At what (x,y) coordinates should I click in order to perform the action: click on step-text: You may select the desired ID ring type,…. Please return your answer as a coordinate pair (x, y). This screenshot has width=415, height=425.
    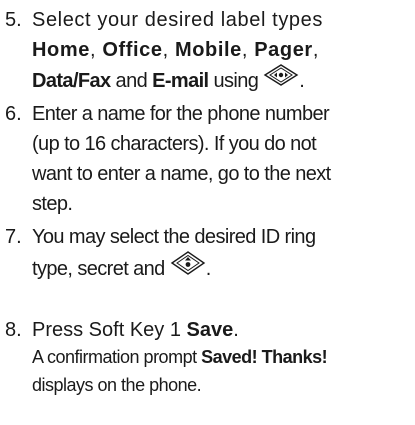
    Looking at the image, I should click on (221, 254).